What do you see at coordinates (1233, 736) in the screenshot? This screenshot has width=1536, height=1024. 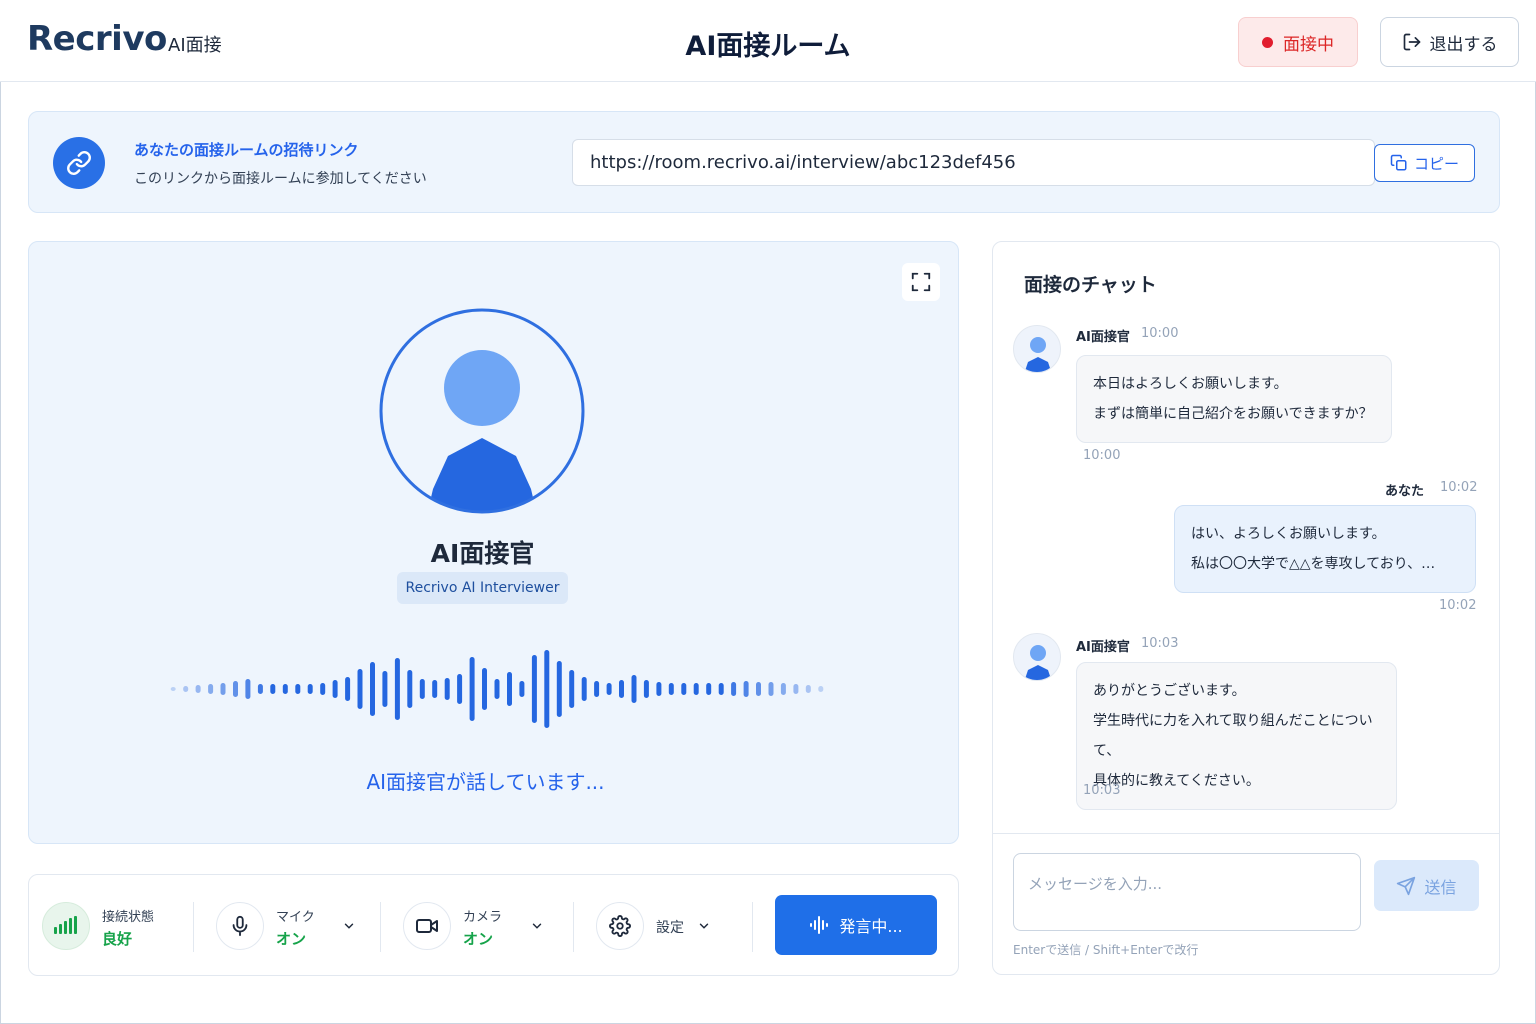 I see `message-line: 学生時代に力を入れて取り組んだことについて、` at bounding box center [1233, 736].